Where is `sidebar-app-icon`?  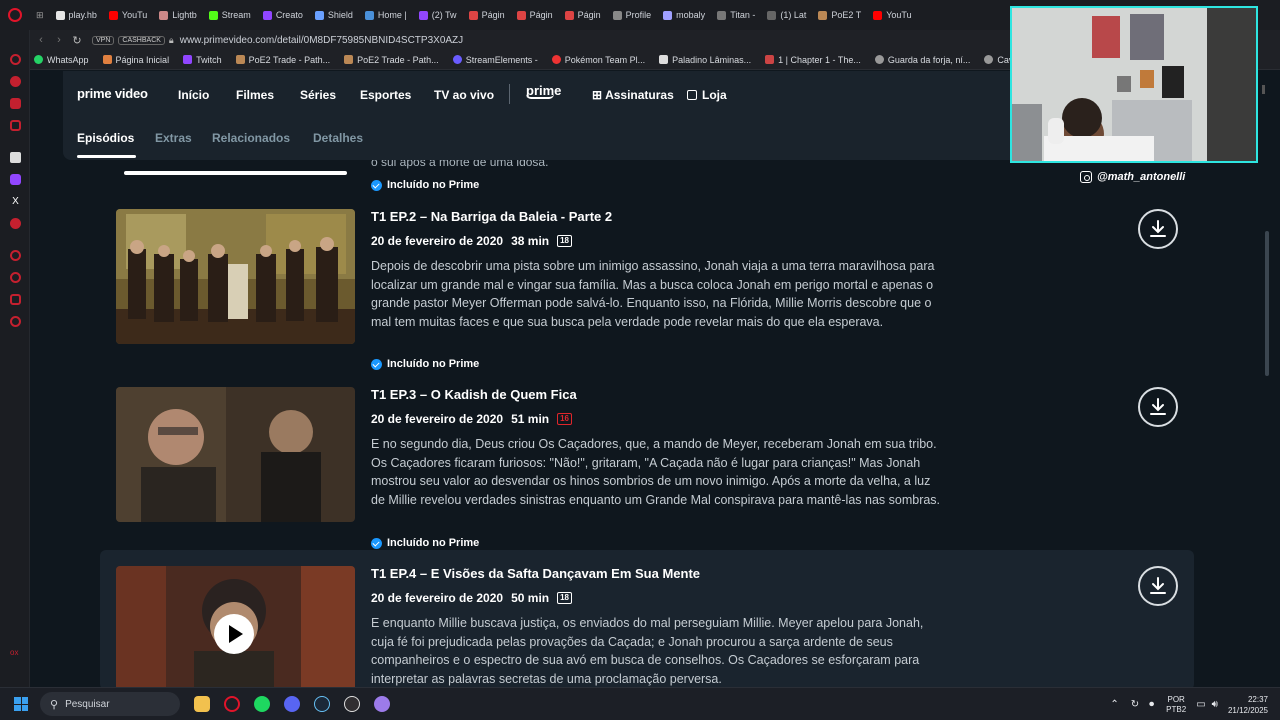
sidebar-app-icon is located at coordinates (15, 223).